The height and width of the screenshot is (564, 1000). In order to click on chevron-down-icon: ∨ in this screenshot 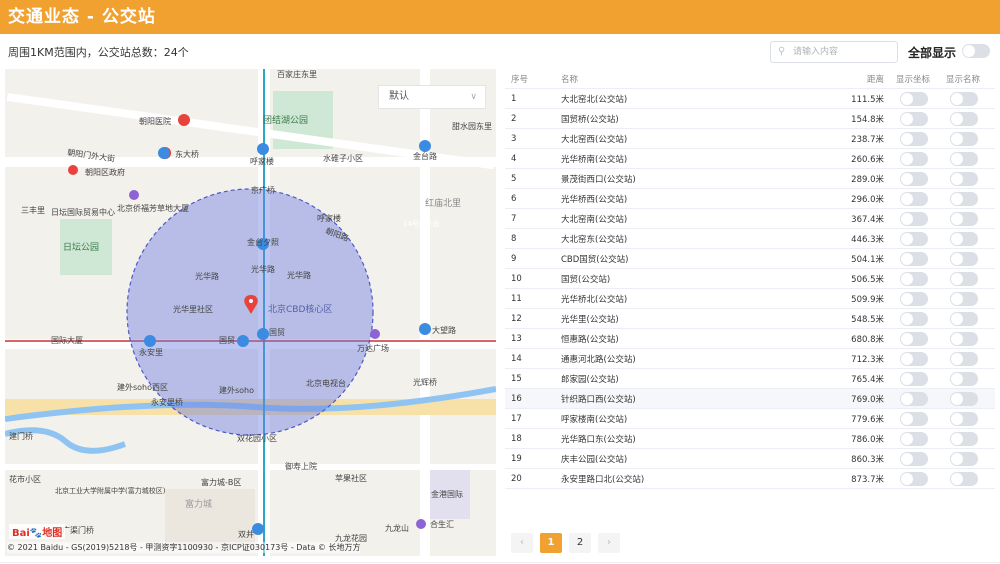, I will do `click(473, 97)`.